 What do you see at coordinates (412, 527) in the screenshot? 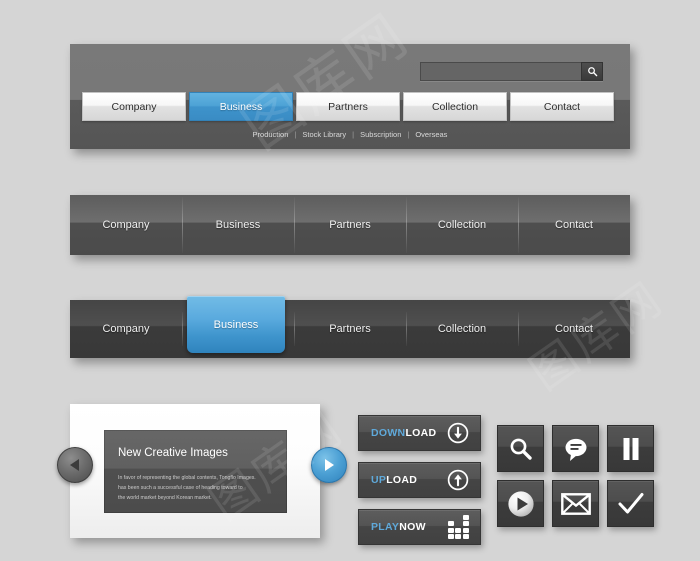
I see `playnow-label-rest: NOW` at bounding box center [412, 527].